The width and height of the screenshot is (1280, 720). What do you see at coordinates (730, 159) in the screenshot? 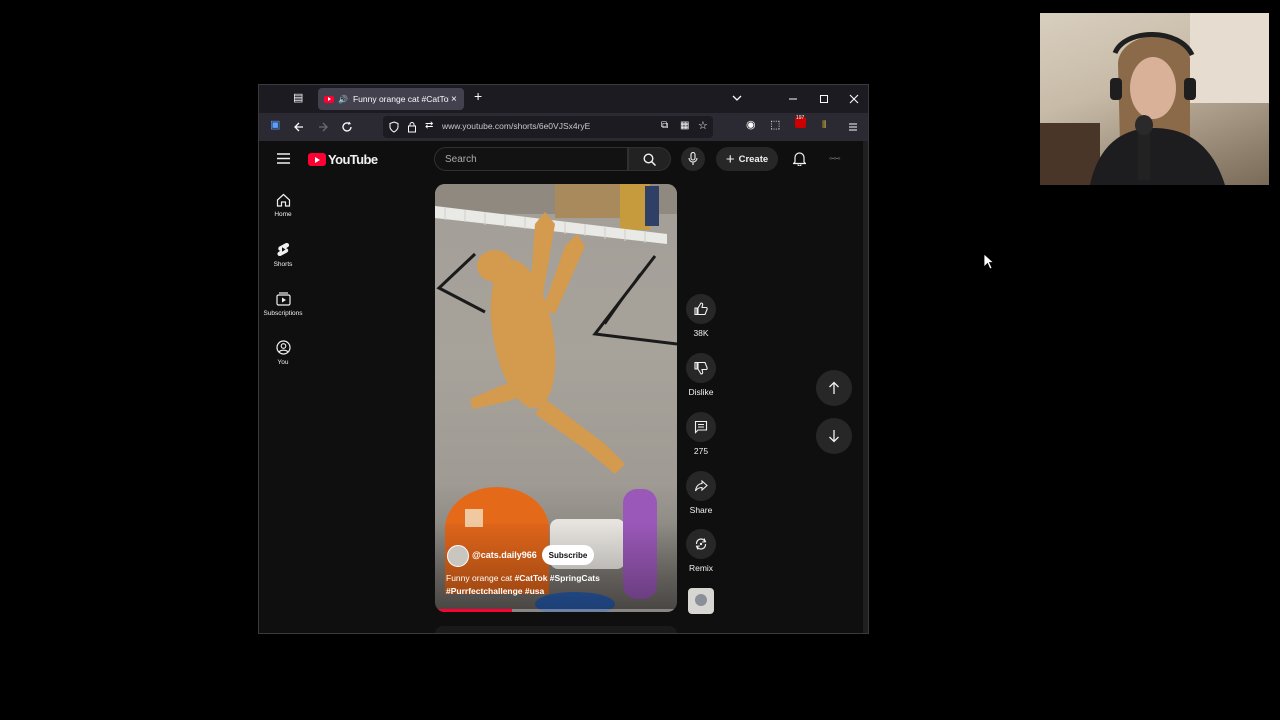
I see `plus-icon: +` at bounding box center [730, 159].